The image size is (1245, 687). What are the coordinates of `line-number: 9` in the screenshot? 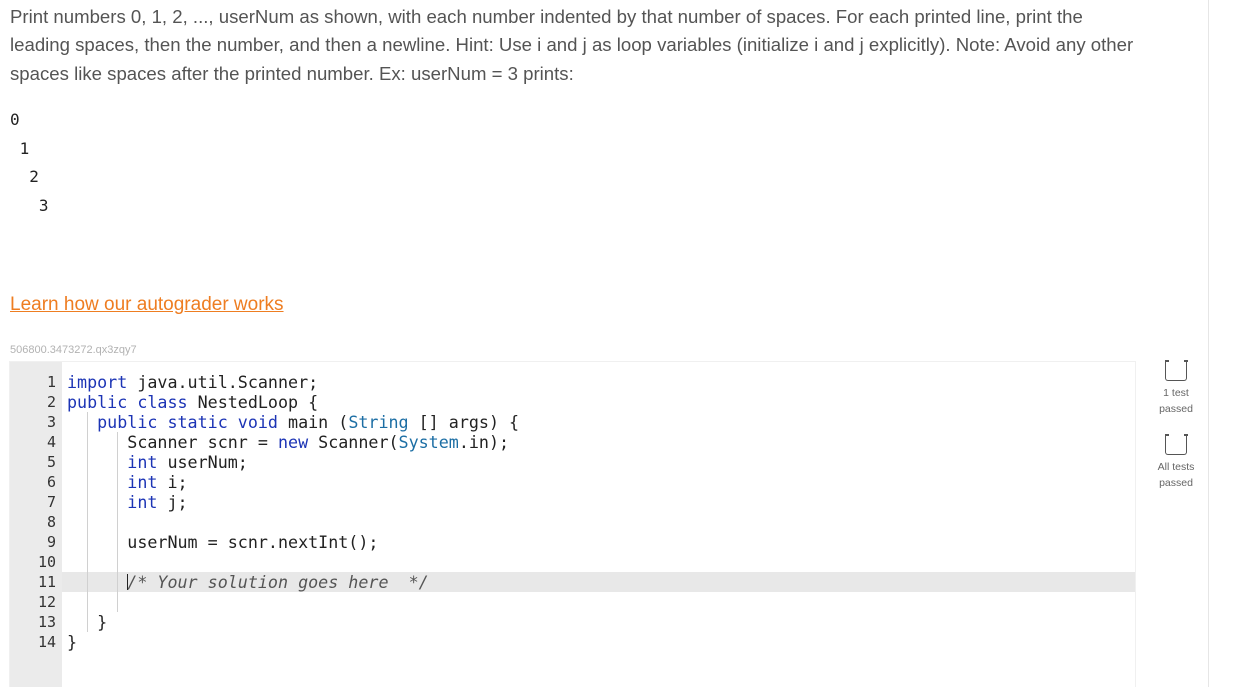 It's located at (51, 542).